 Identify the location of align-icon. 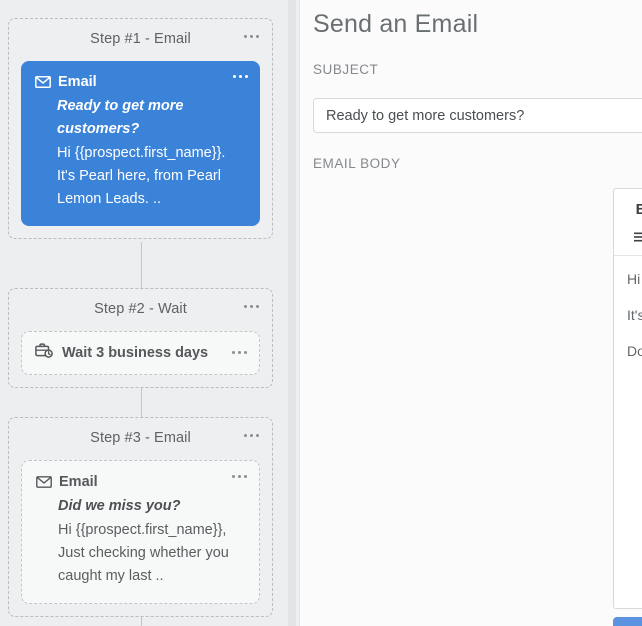
(635, 237).